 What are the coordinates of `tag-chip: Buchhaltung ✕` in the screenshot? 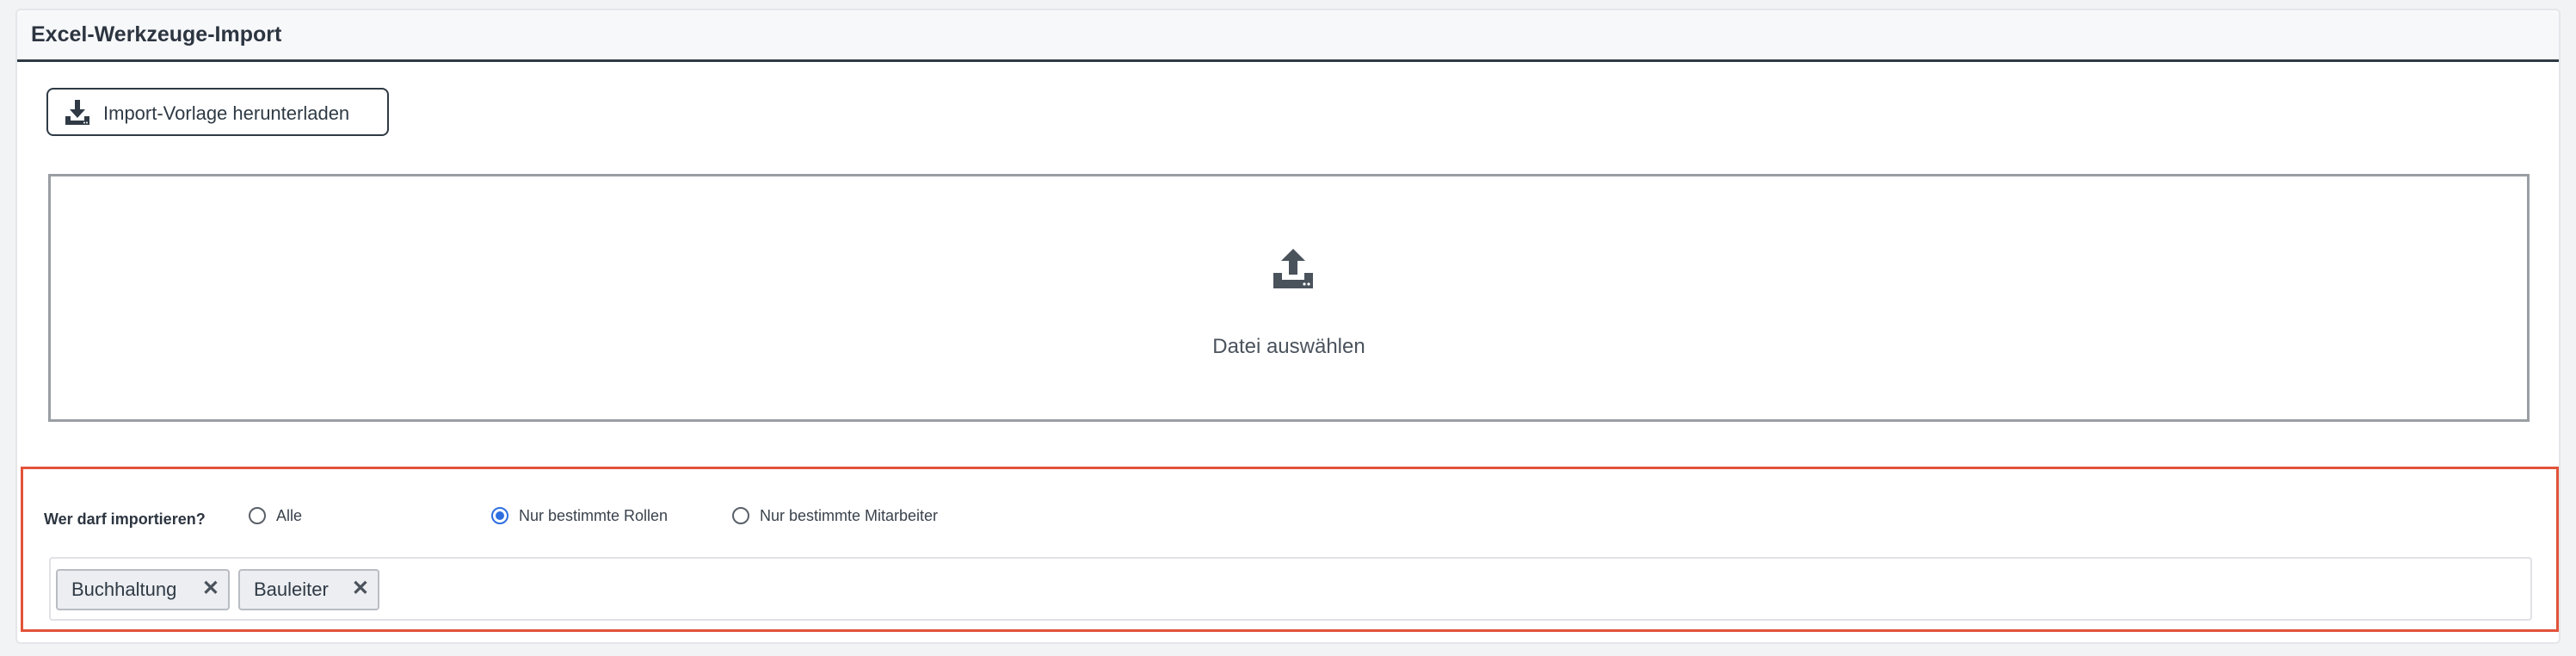 It's located at (143, 589).